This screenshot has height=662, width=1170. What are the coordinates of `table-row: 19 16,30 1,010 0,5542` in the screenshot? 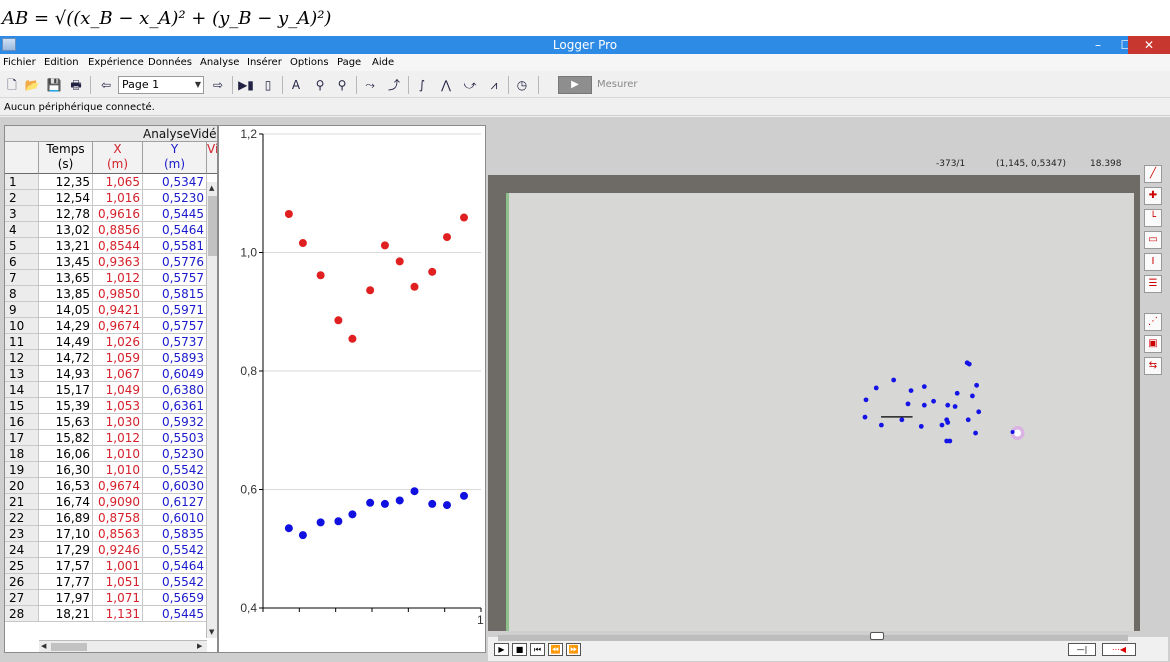 It's located at (111, 470).